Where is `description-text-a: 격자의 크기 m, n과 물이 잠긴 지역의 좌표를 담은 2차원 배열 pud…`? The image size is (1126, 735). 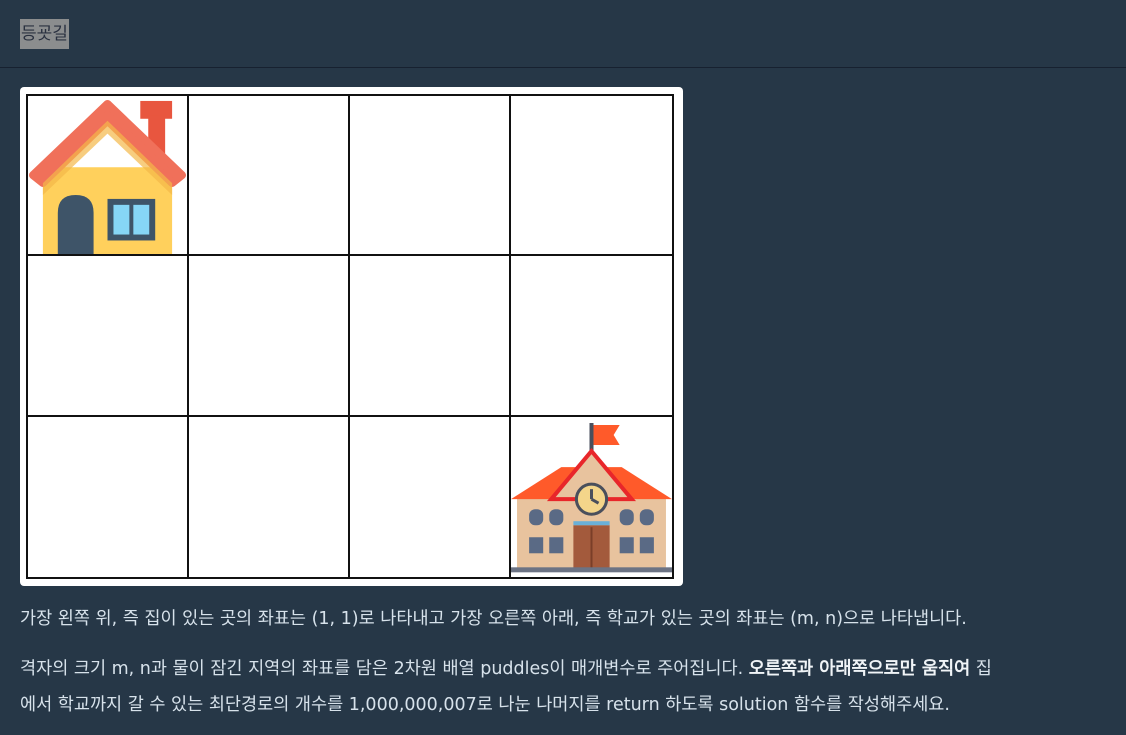 description-text-a: 격자의 크기 m, n과 물이 잠긴 지역의 좌표를 담은 2차원 배열 pud… is located at coordinates (384, 669).